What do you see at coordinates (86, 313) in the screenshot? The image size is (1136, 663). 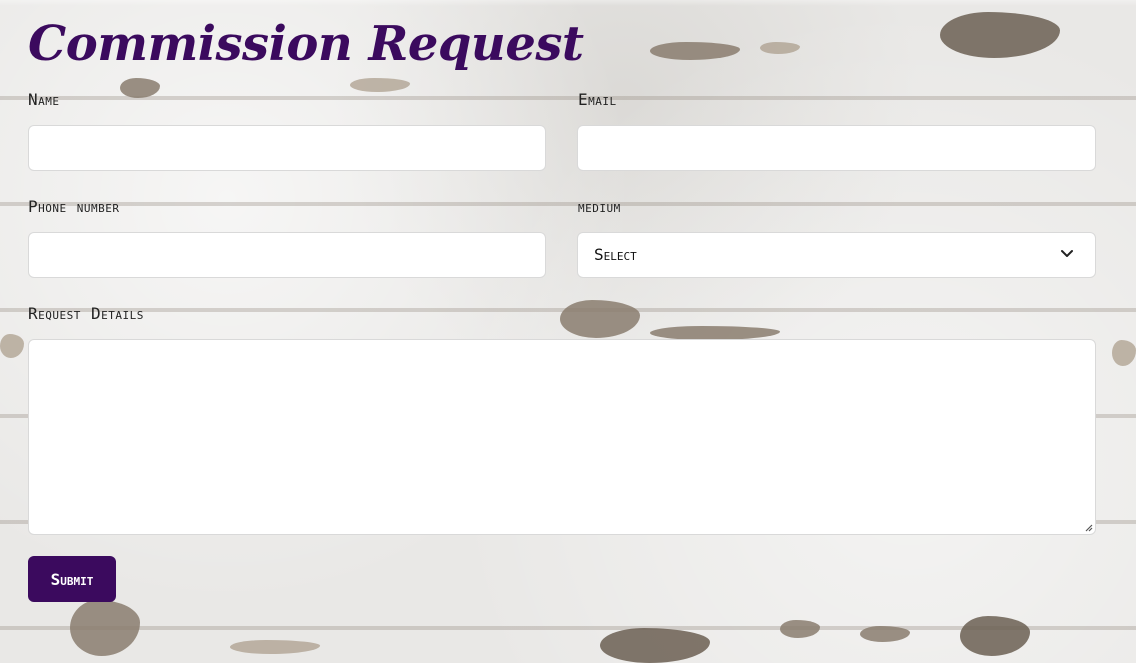 I see `details-label: Request Details` at bounding box center [86, 313].